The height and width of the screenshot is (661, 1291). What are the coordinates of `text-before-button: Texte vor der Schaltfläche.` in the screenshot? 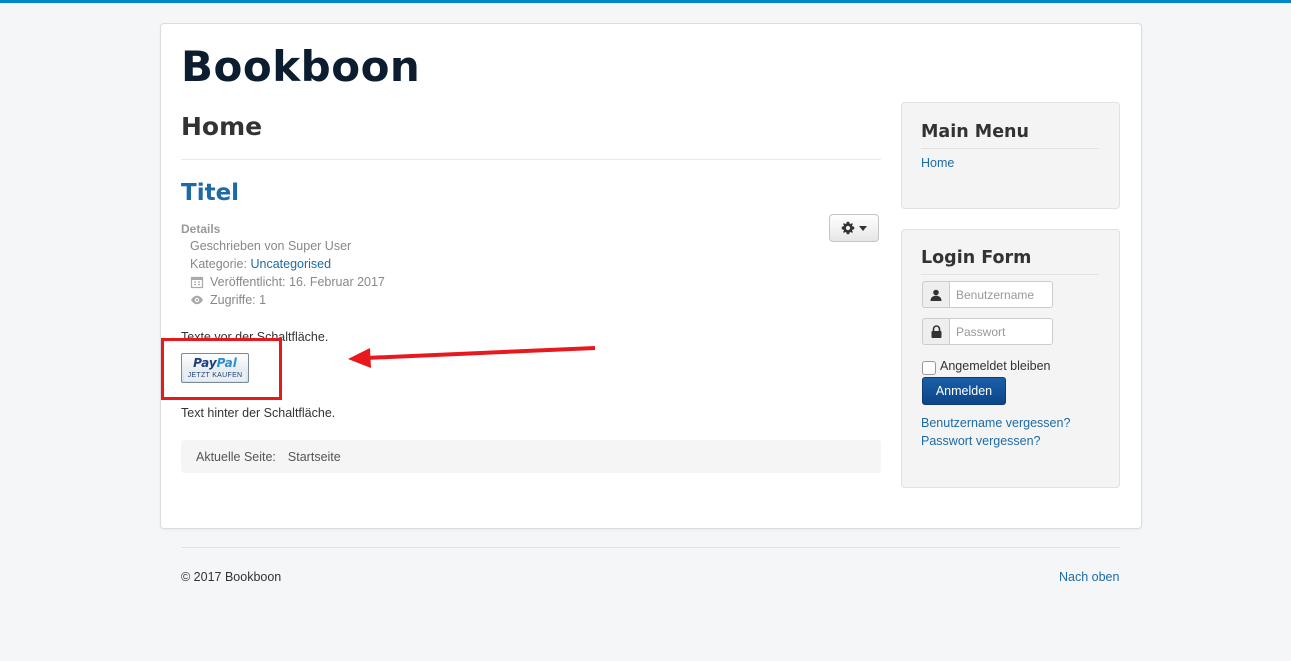 It's located at (255, 337).